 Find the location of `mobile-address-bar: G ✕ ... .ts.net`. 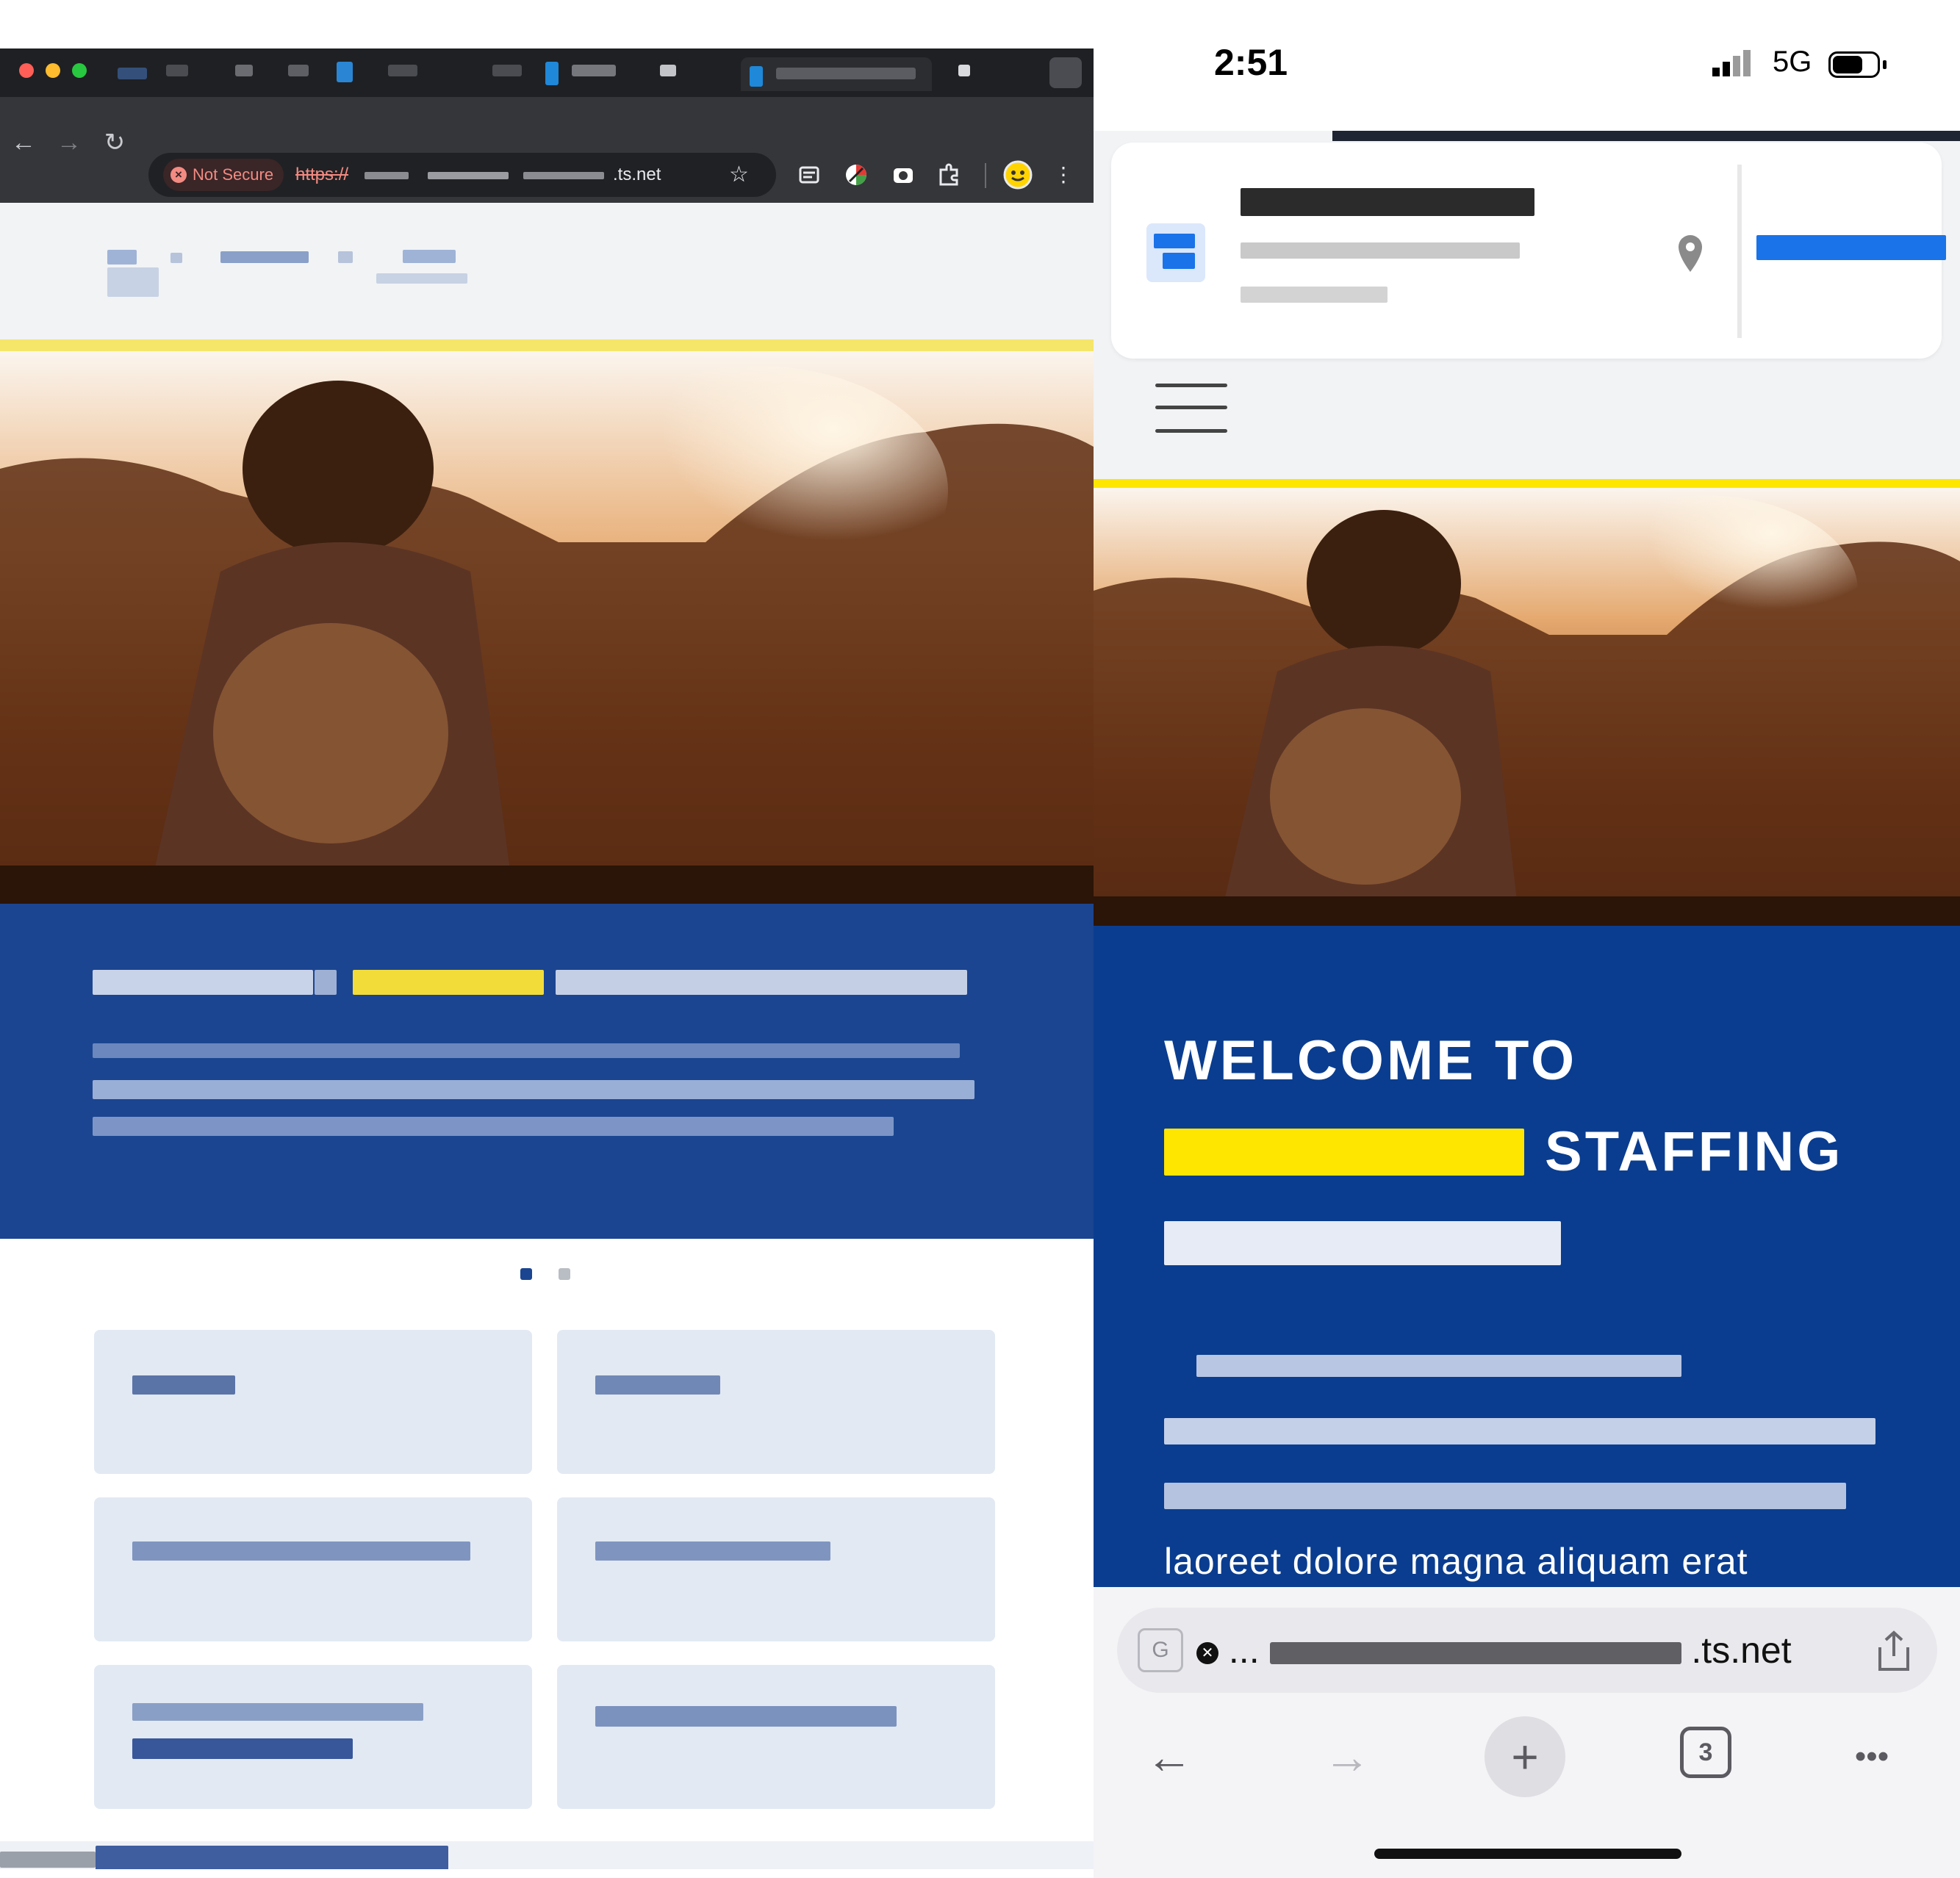

mobile-address-bar: G ✕ ... .ts.net is located at coordinates (1527, 1650).